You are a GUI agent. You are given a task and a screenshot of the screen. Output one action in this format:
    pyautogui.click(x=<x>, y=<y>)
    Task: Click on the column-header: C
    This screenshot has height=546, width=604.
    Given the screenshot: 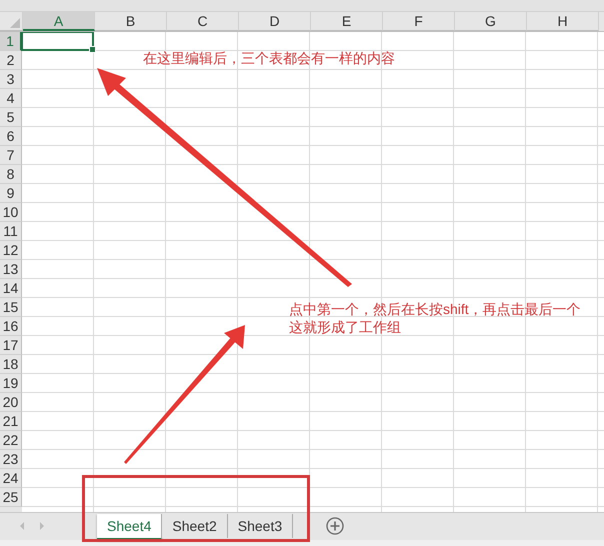 What is the action you would take?
    pyautogui.click(x=203, y=21)
    